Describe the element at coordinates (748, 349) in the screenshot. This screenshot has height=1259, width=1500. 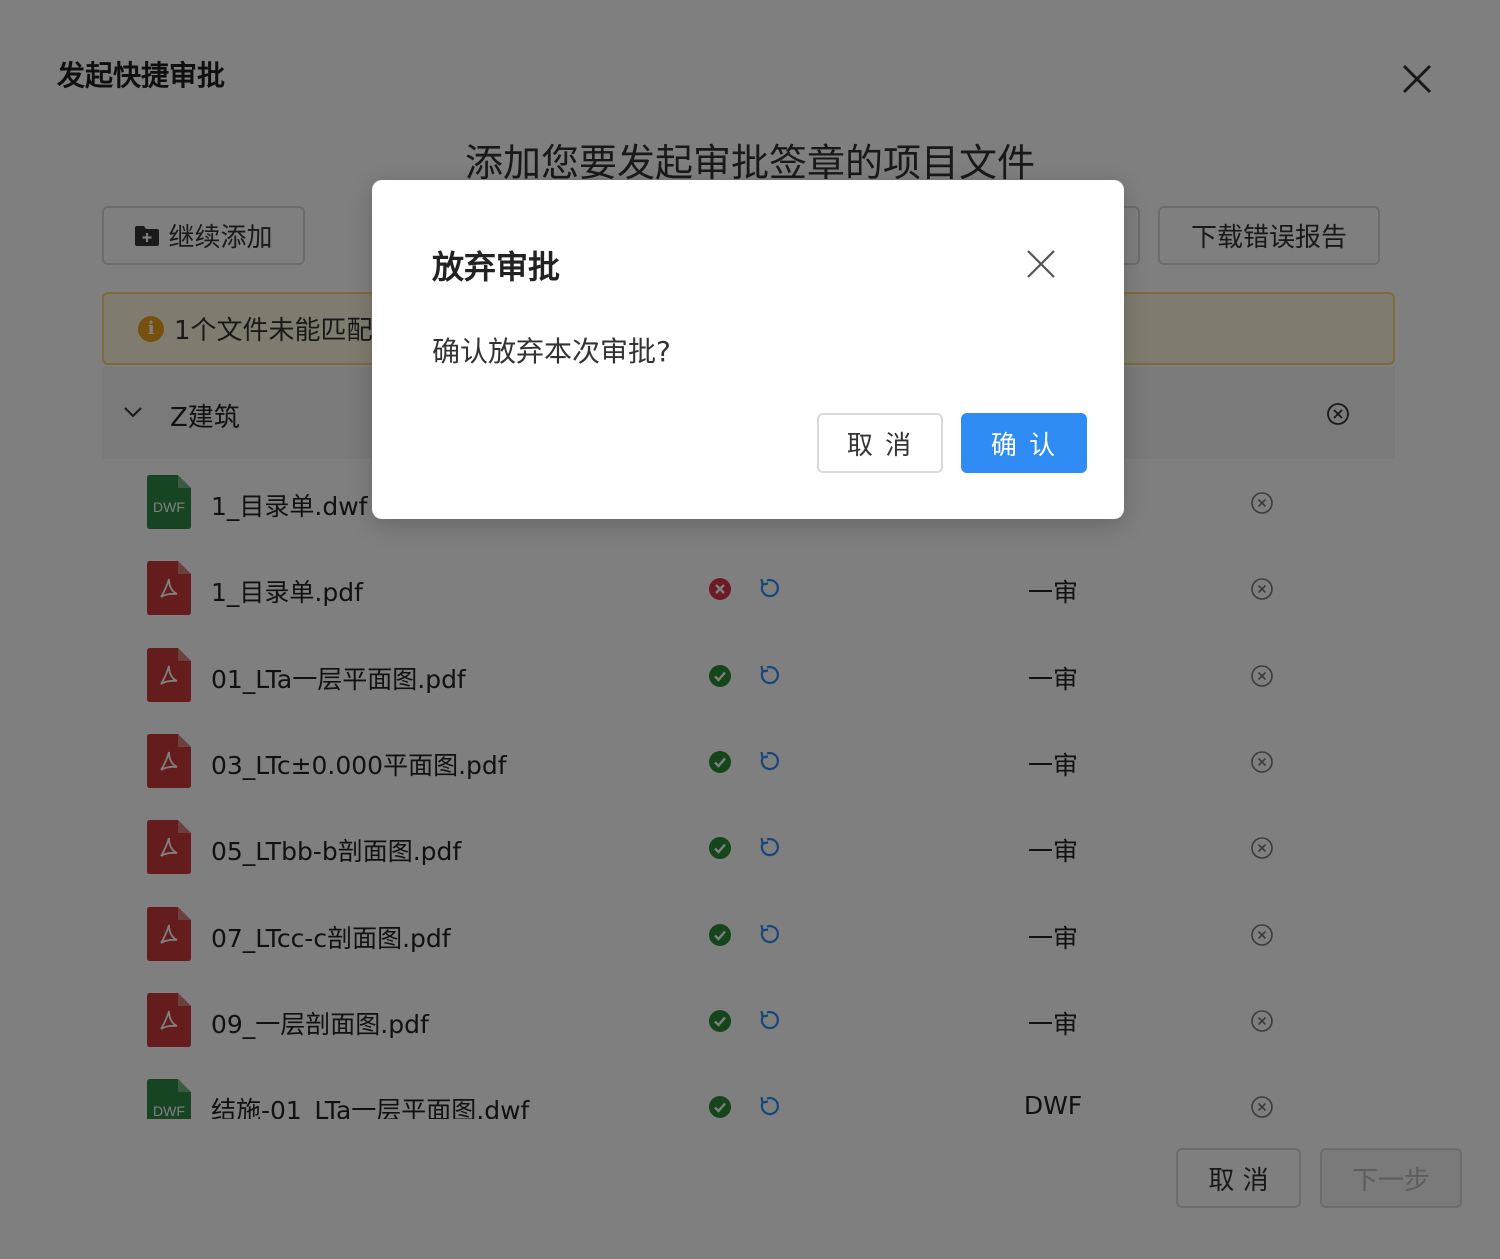
I see `abandon-approval-dialog: 放弃审批 确认放弃本次审批? 取 消 确 认` at that location.